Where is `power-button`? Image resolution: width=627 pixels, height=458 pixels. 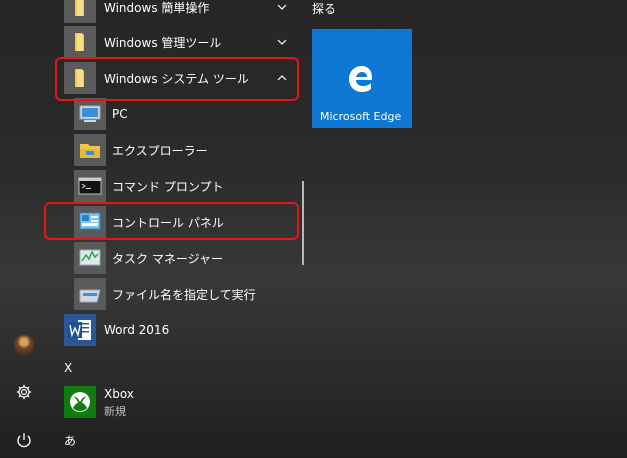 power-button is located at coordinates (24, 440).